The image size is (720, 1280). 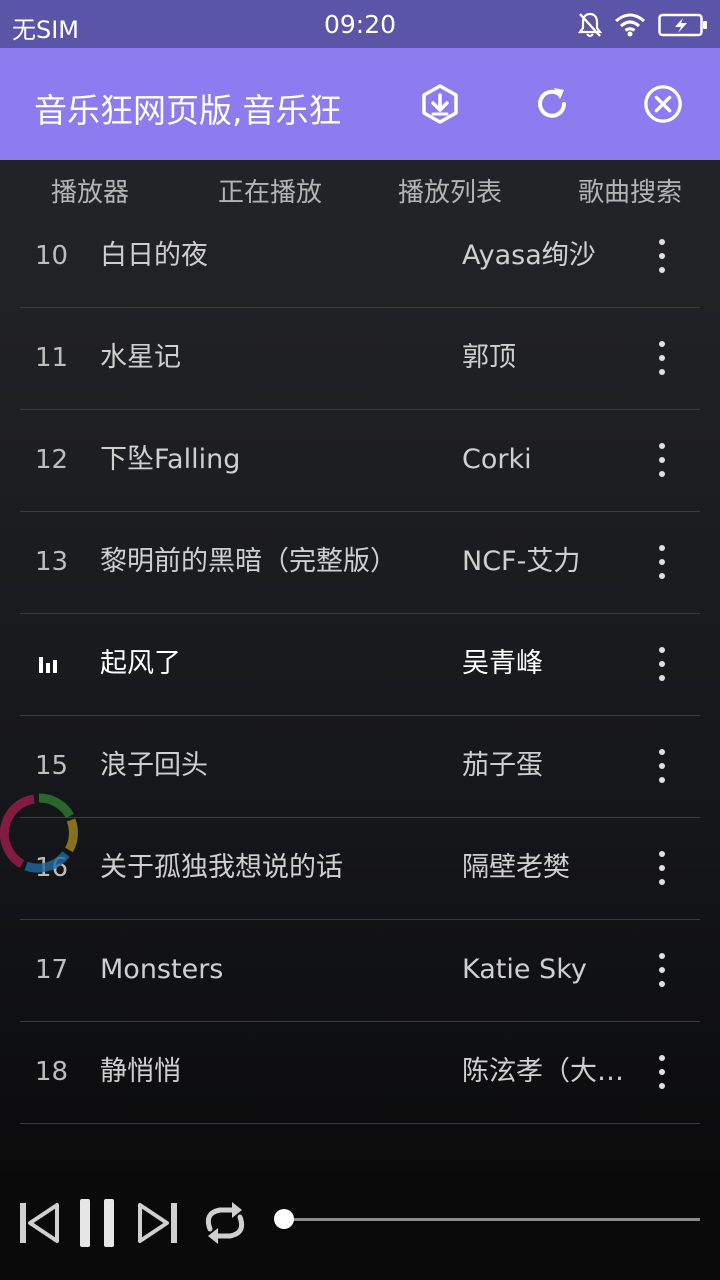 What do you see at coordinates (682, 25) in the screenshot?
I see `battery-charging-icon` at bounding box center [682, 25].